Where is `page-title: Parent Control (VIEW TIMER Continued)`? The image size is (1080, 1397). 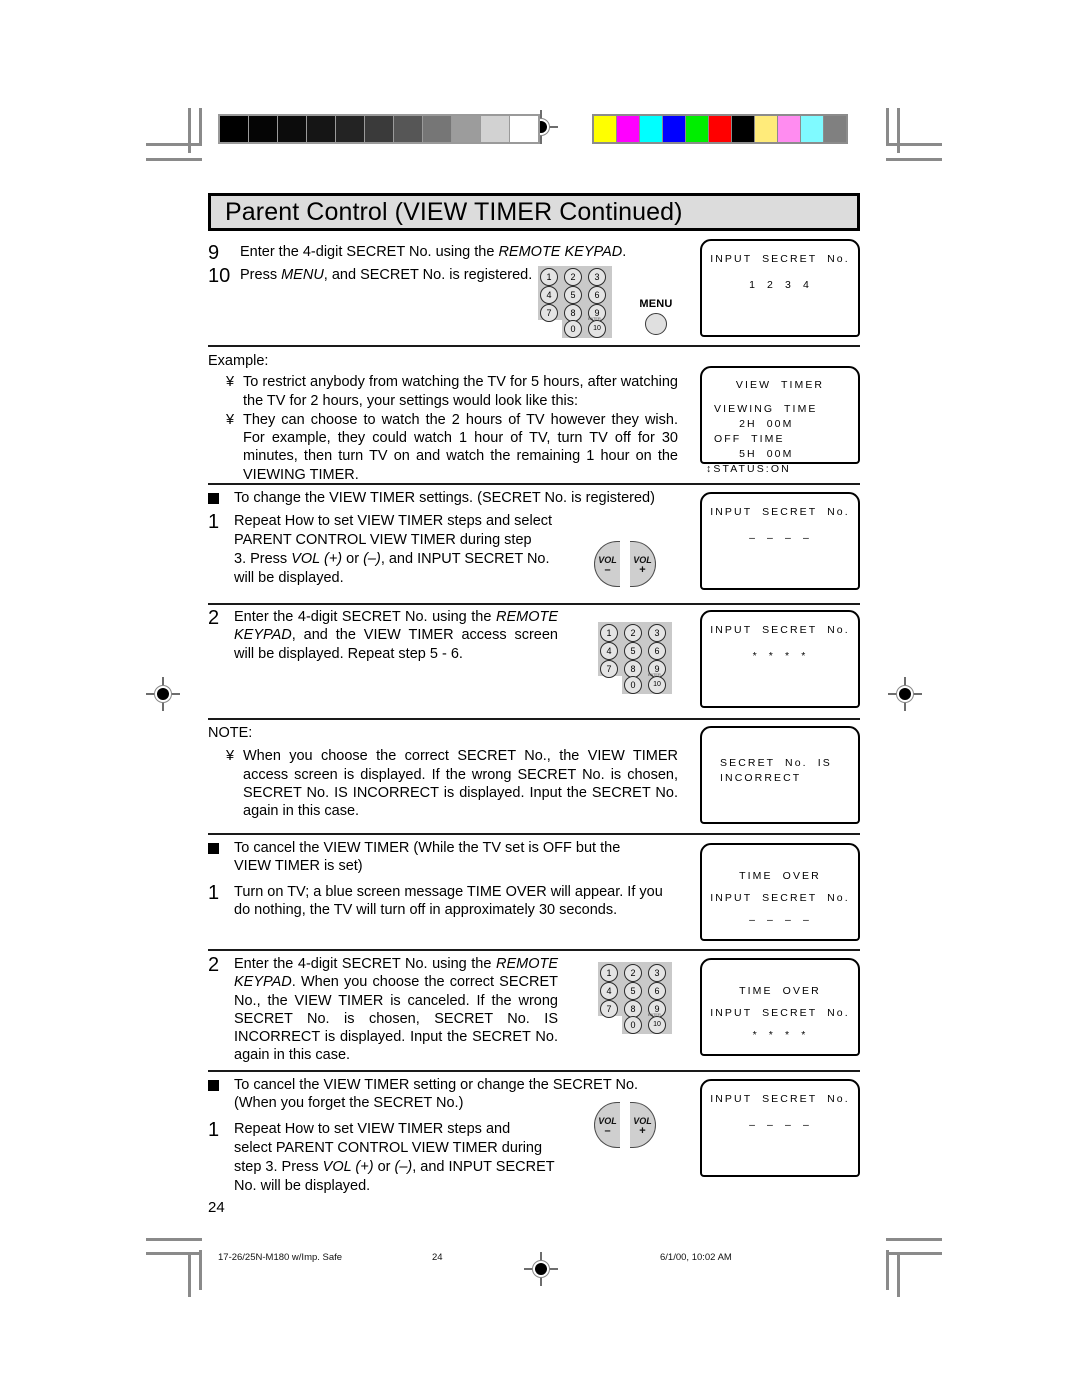
page-title: Parent Control (VIEW TIMER Continued) is located at coordinates (454, 212).